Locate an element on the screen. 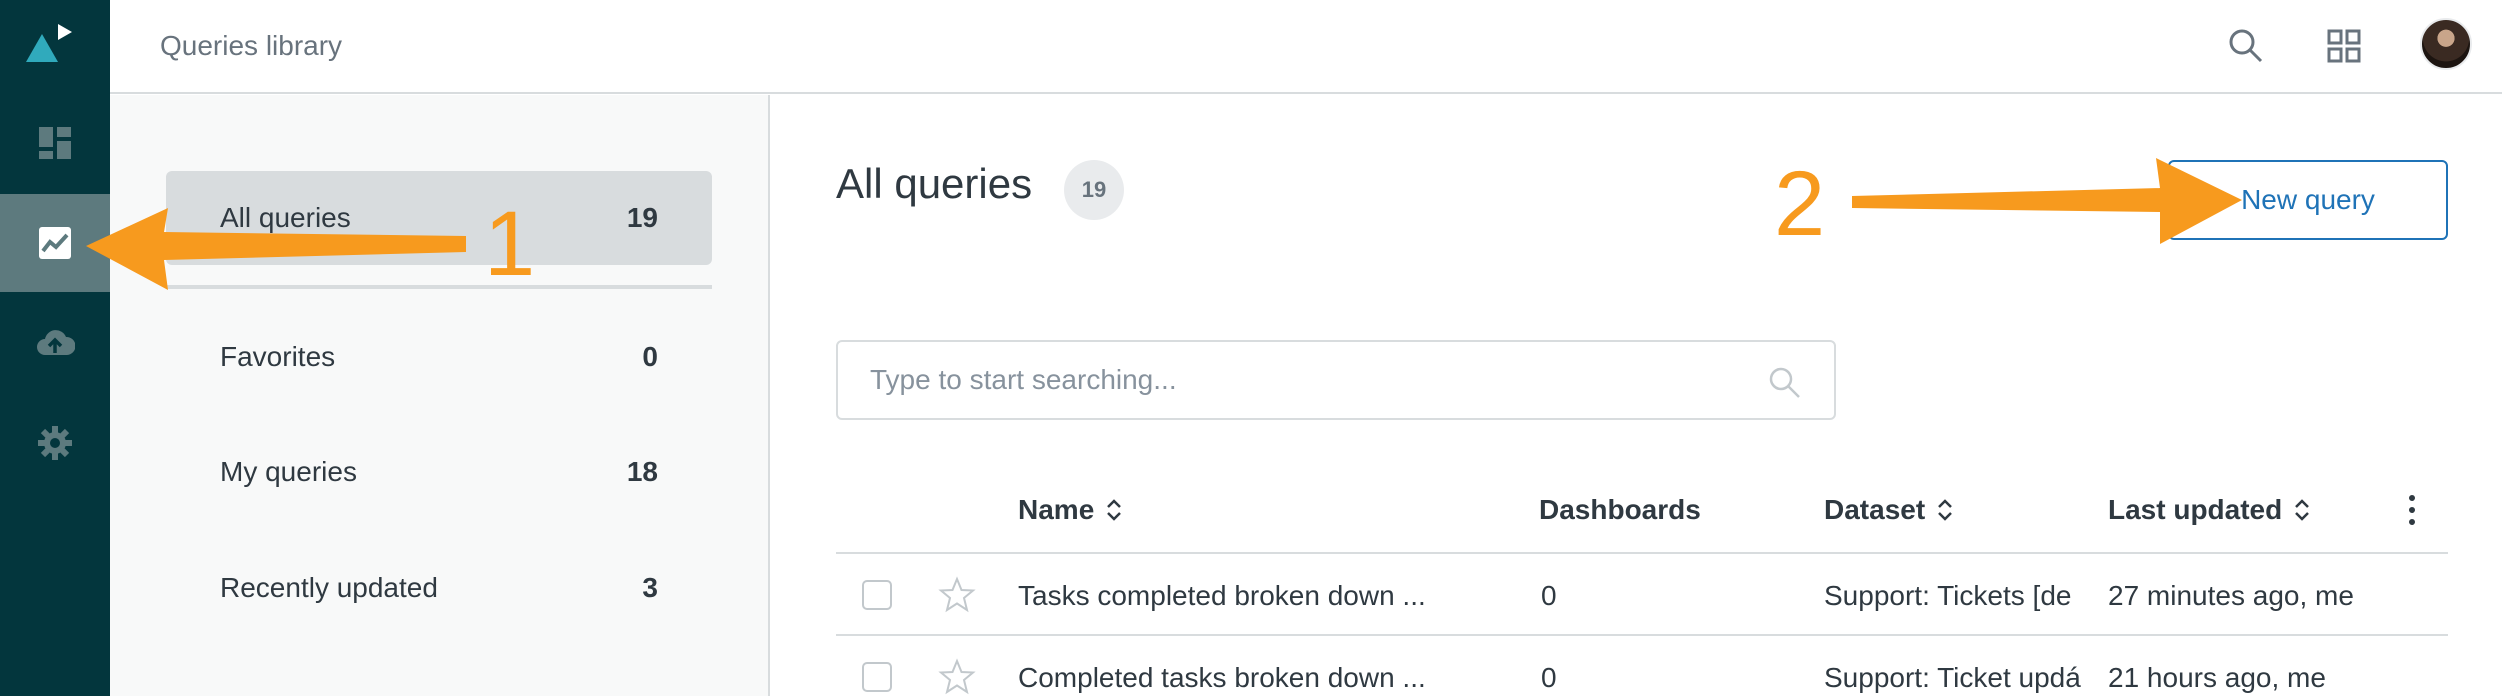 This screenshot has height=696, width=2502. filter-all-queries: All queries 19 is located at coordinates (439, 218).